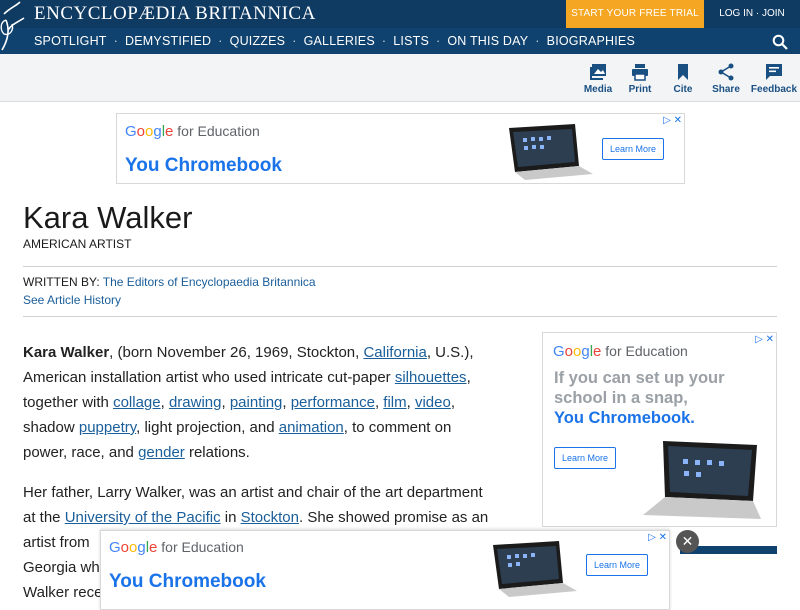 This screenshot has height=610, width=800. I want to click on feedback-button: Feedback, so click(774, 79).